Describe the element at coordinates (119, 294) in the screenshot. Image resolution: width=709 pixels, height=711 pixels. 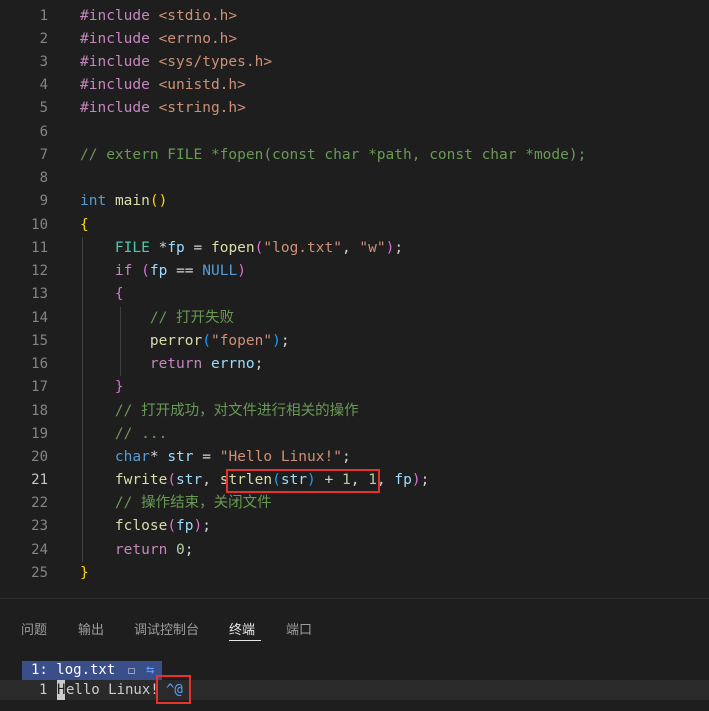
I see `brace: {` at that location.